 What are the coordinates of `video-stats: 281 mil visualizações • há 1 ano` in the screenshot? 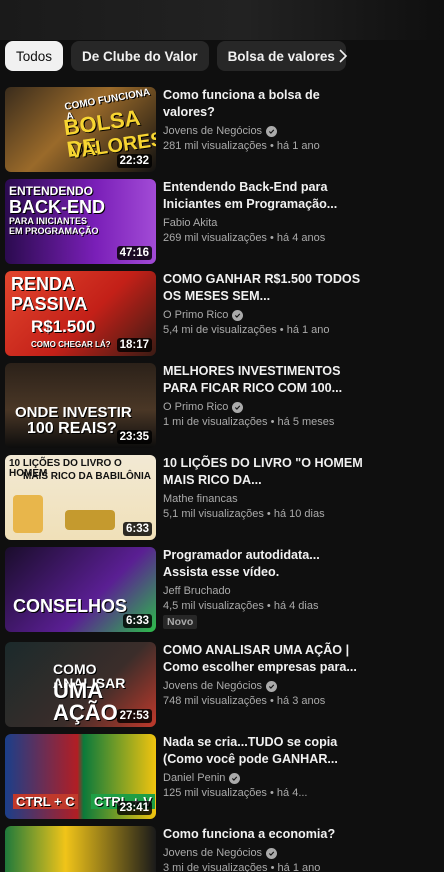 It's located at (241, 146).